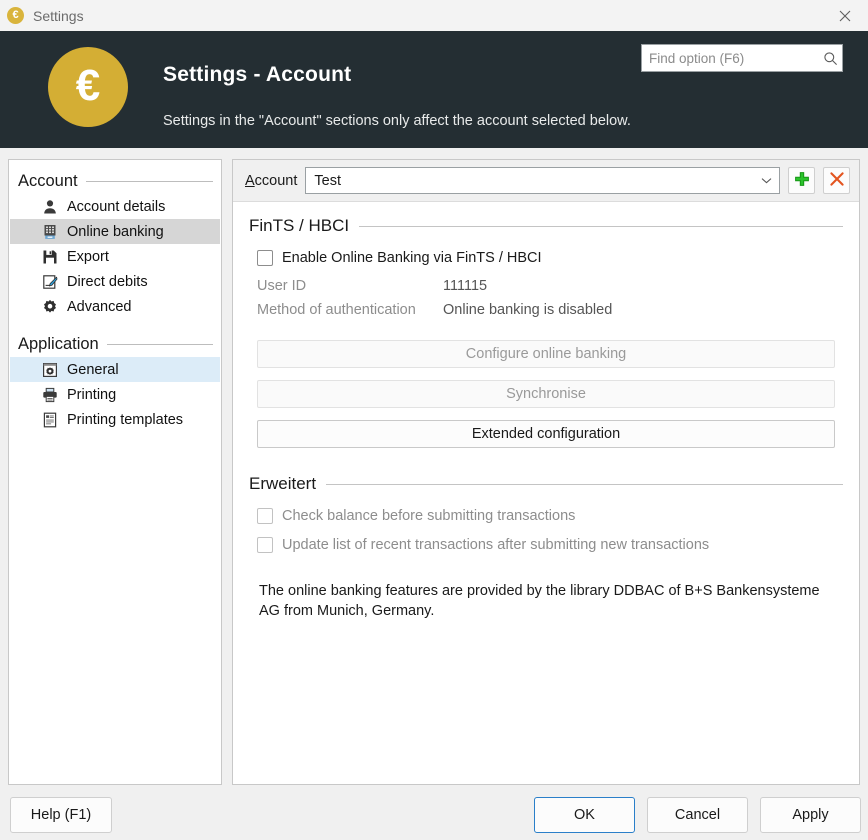  Describe the element at coordinates (88, 256) in the screenshot. I see `sidebar-item-label: Export` at that location.